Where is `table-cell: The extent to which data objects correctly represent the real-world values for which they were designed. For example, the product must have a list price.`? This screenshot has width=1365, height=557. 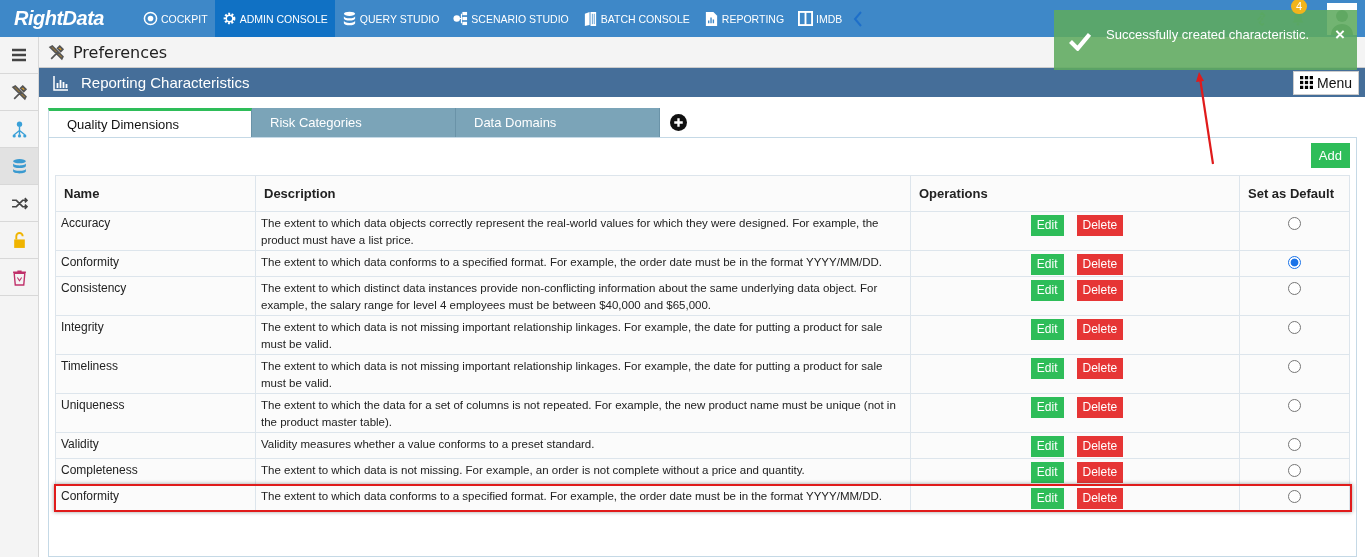
table-cell: The extent to which data objects correctly represent the real-world values for which they were designed. For example, the product must have a list price. is located at coordinates (583, 231).